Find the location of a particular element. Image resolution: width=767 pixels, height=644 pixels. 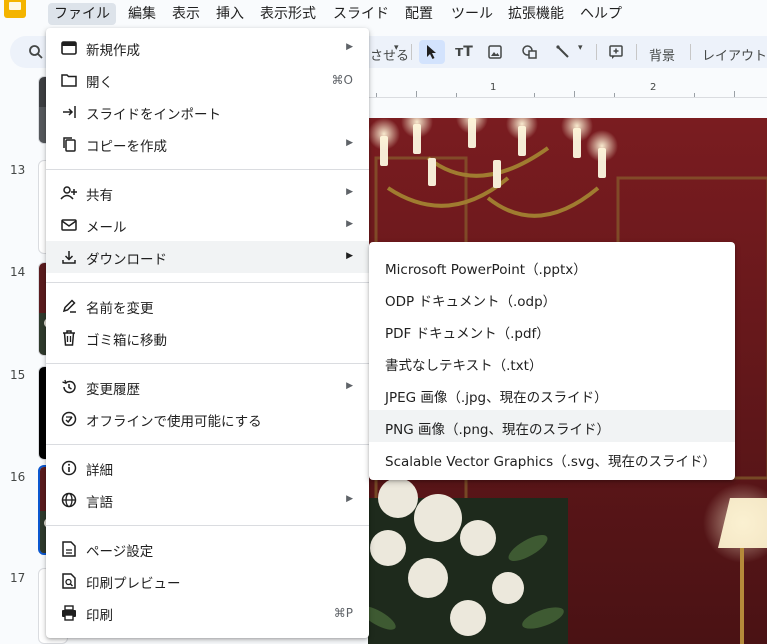

slide-number: 17 is located at coordinates (18, 578).